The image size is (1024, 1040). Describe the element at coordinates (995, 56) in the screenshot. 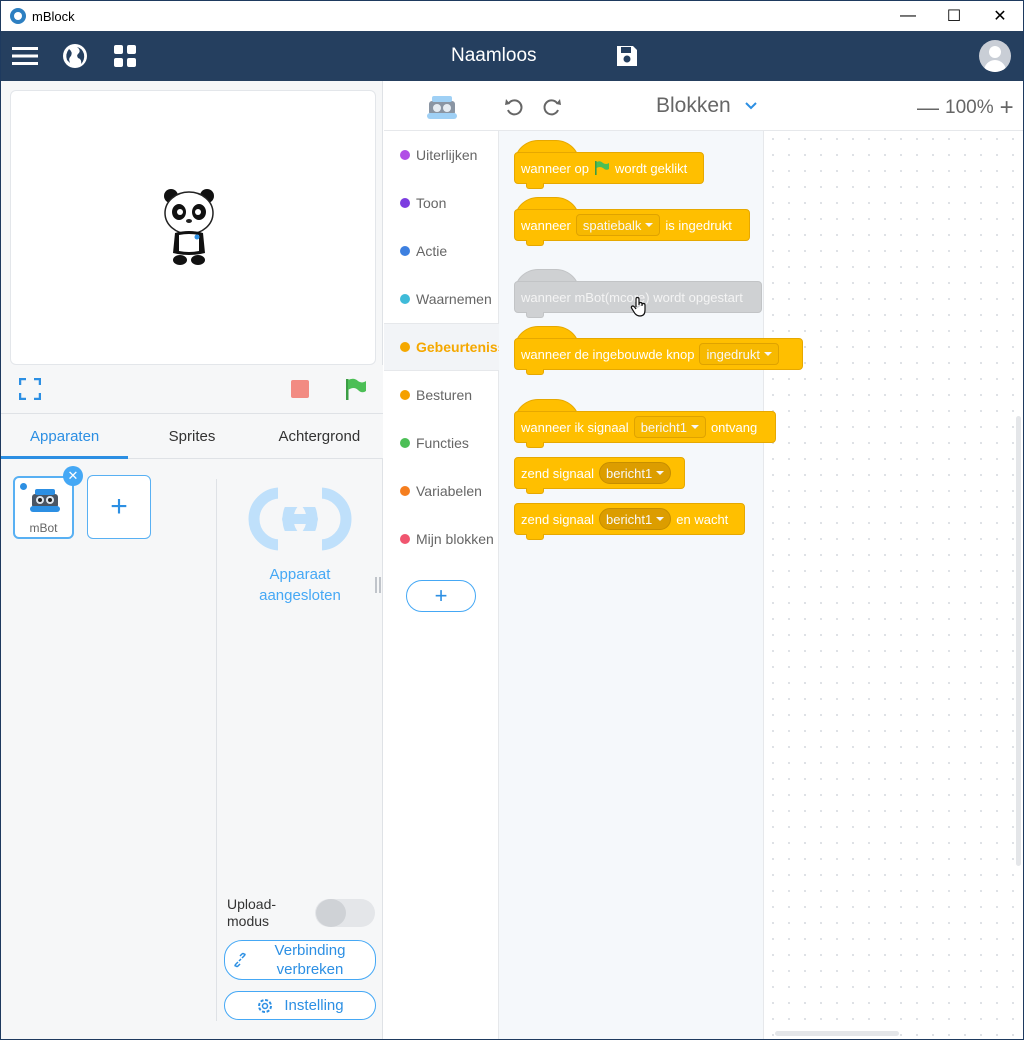

I see `user-avatar` at that location.